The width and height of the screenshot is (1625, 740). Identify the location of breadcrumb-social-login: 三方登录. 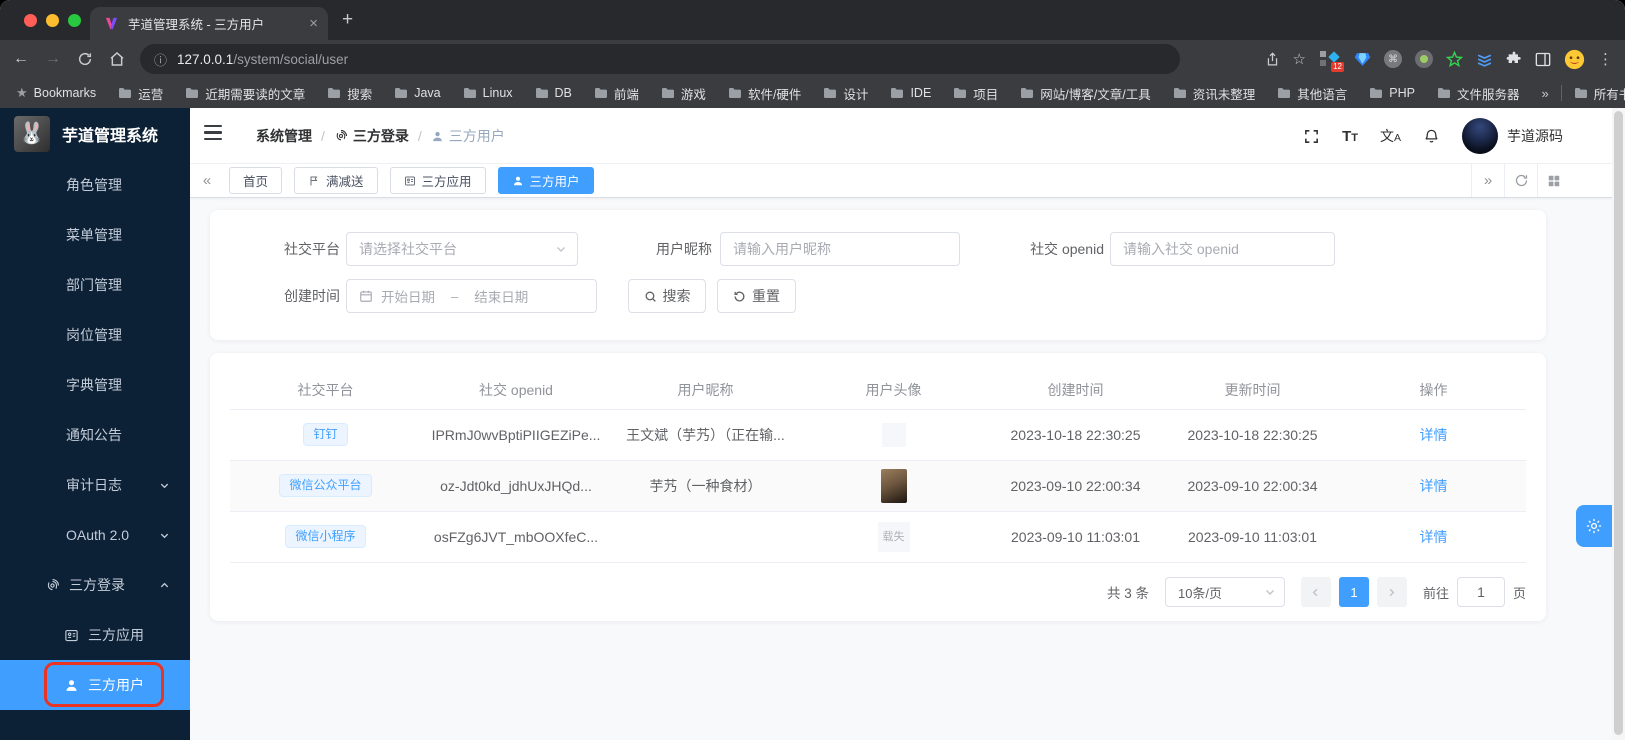
(371, 136).